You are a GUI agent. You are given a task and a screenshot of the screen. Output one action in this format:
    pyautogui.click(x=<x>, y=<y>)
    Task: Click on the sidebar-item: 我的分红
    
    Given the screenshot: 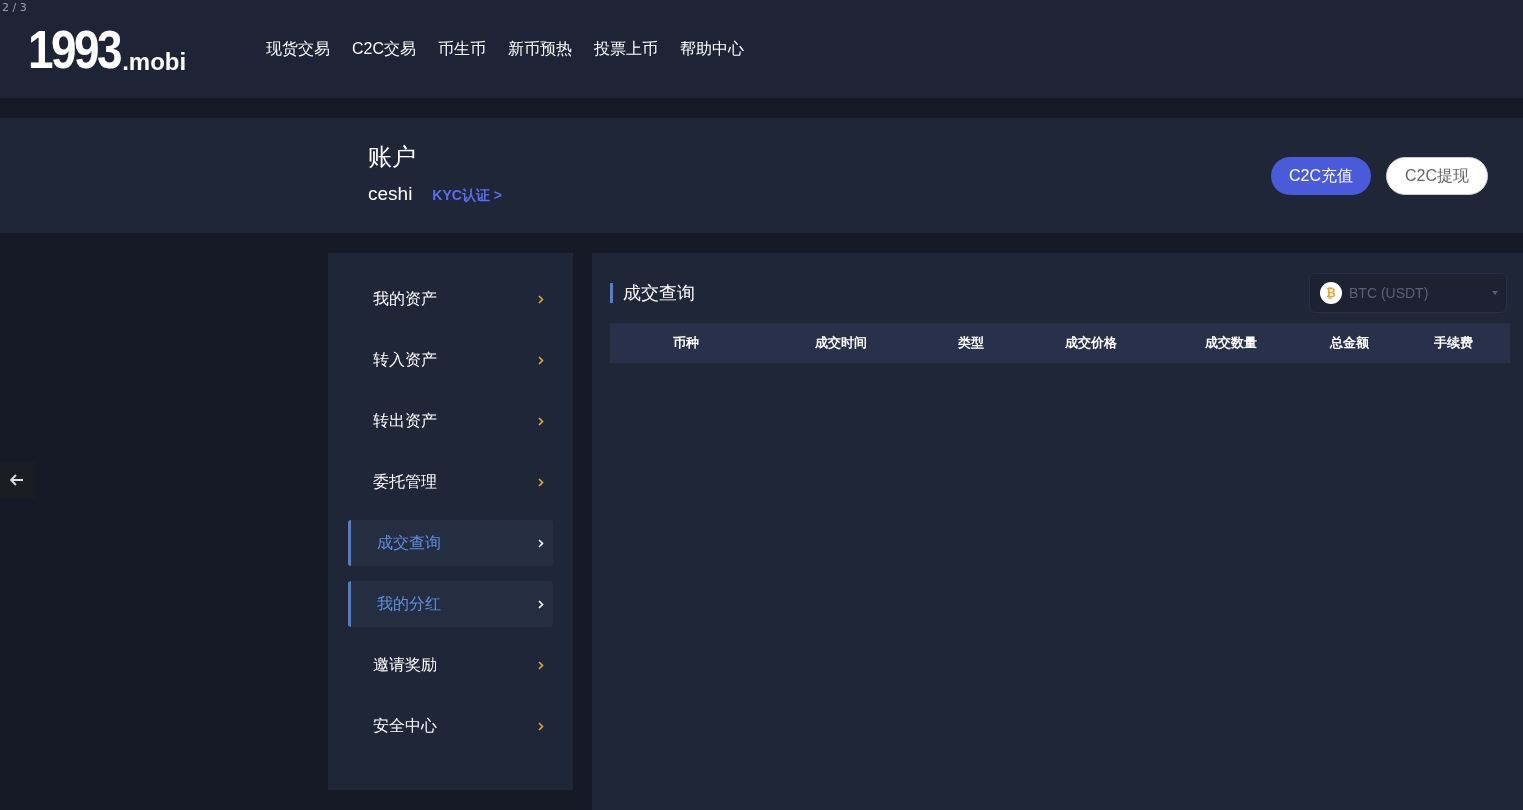 What is the action you would take?
    pyautogui.click(x=450, y=604)
    